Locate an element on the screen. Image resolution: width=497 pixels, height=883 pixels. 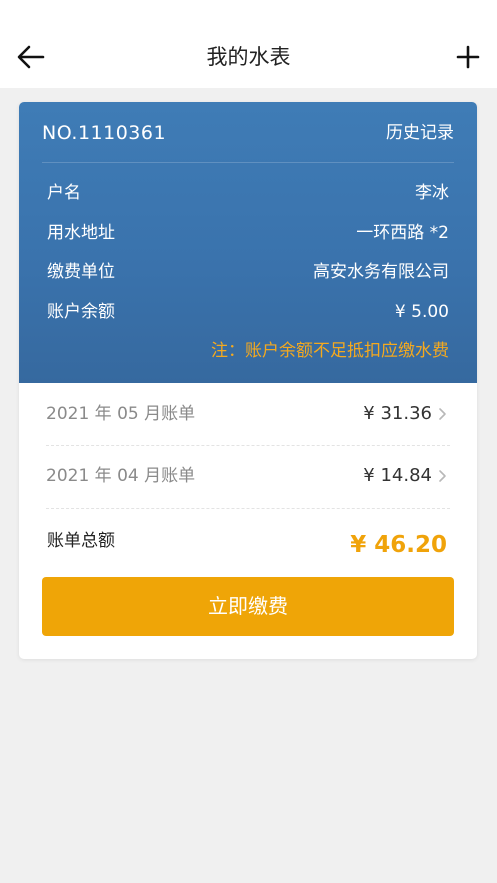
total-amount: ¥ 46.20 is located at coordinates (398, 545).